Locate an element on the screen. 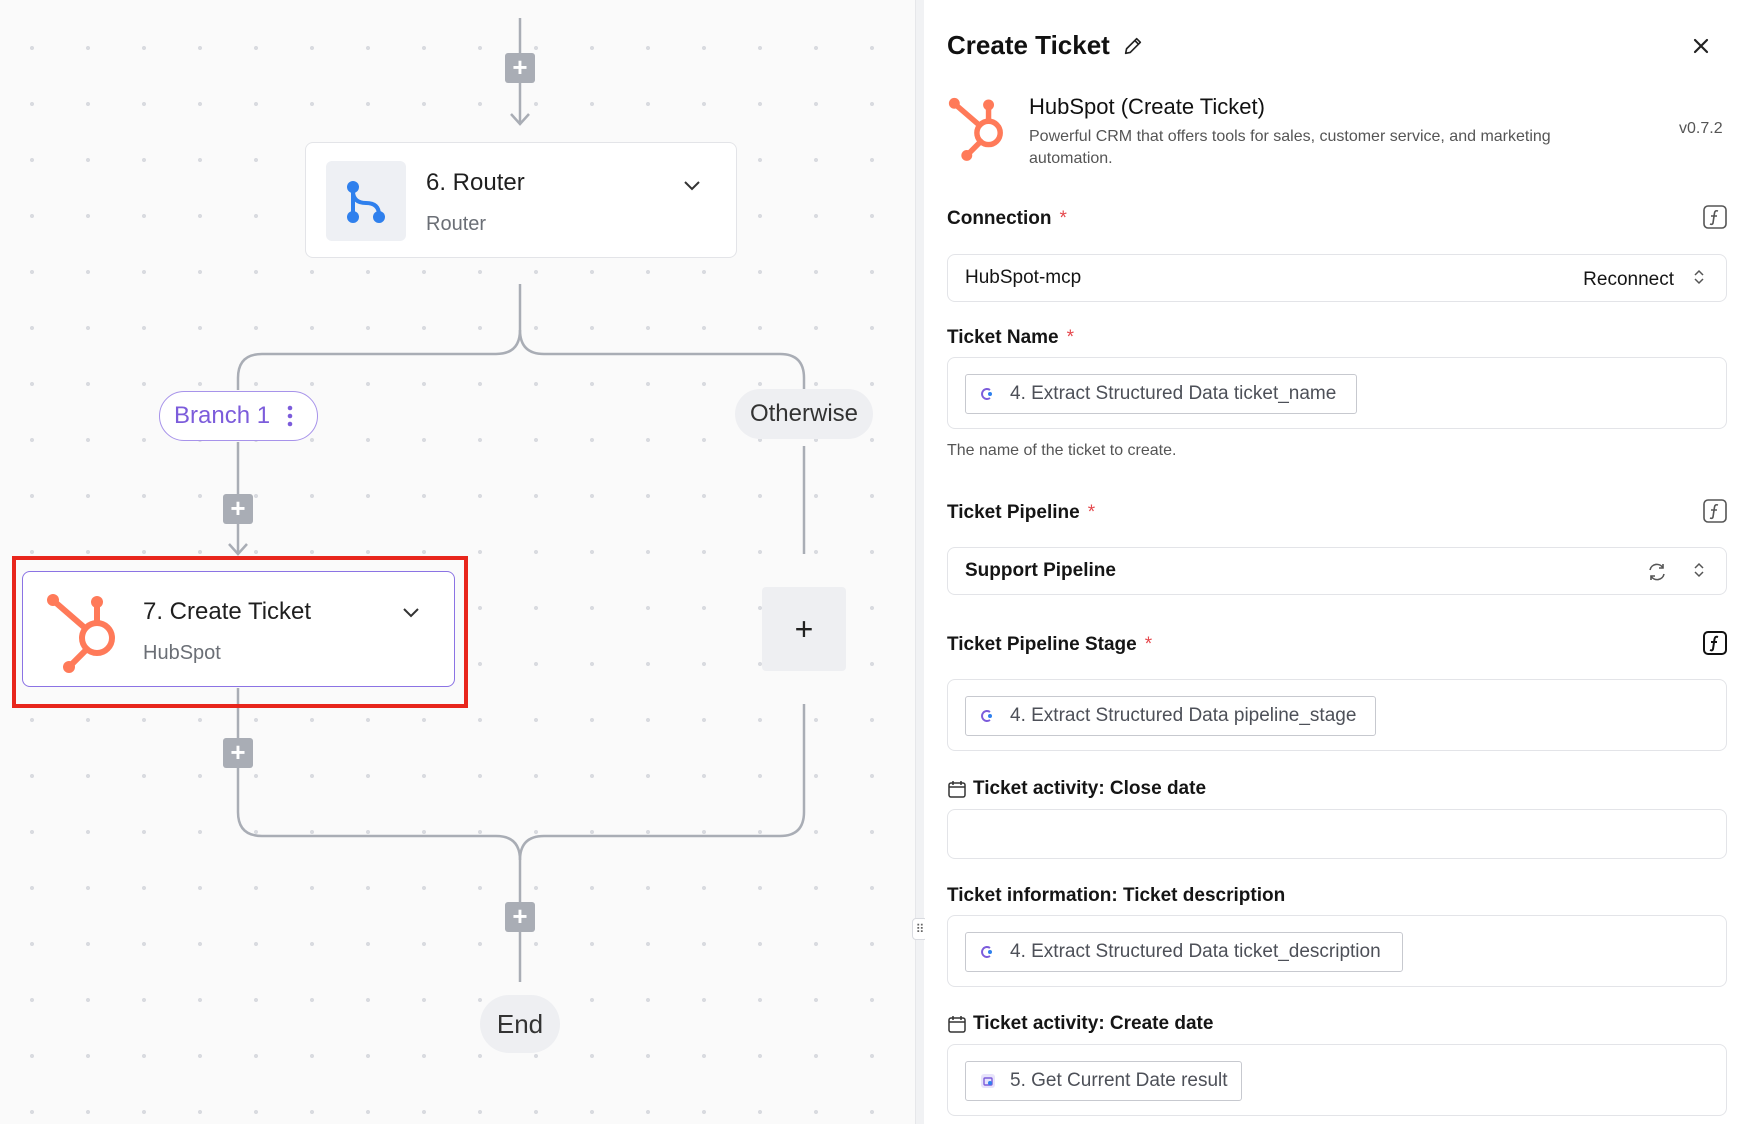 The width and height of the screenshot is (1748, 1124). branch-1-pill: Branch 1 is located at coordinates (238, 416).